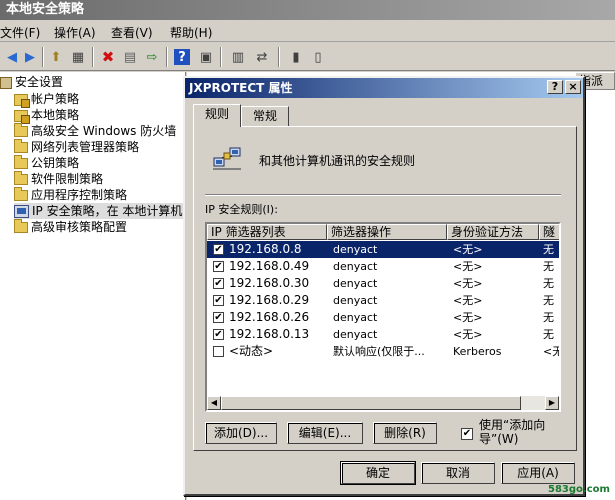 The width and height of the screenshot is (615, 500). What do you see at coordinates (30, 57) in the screenshot?
I see `forward-icon: ▶` at bounding box center [30, 57].